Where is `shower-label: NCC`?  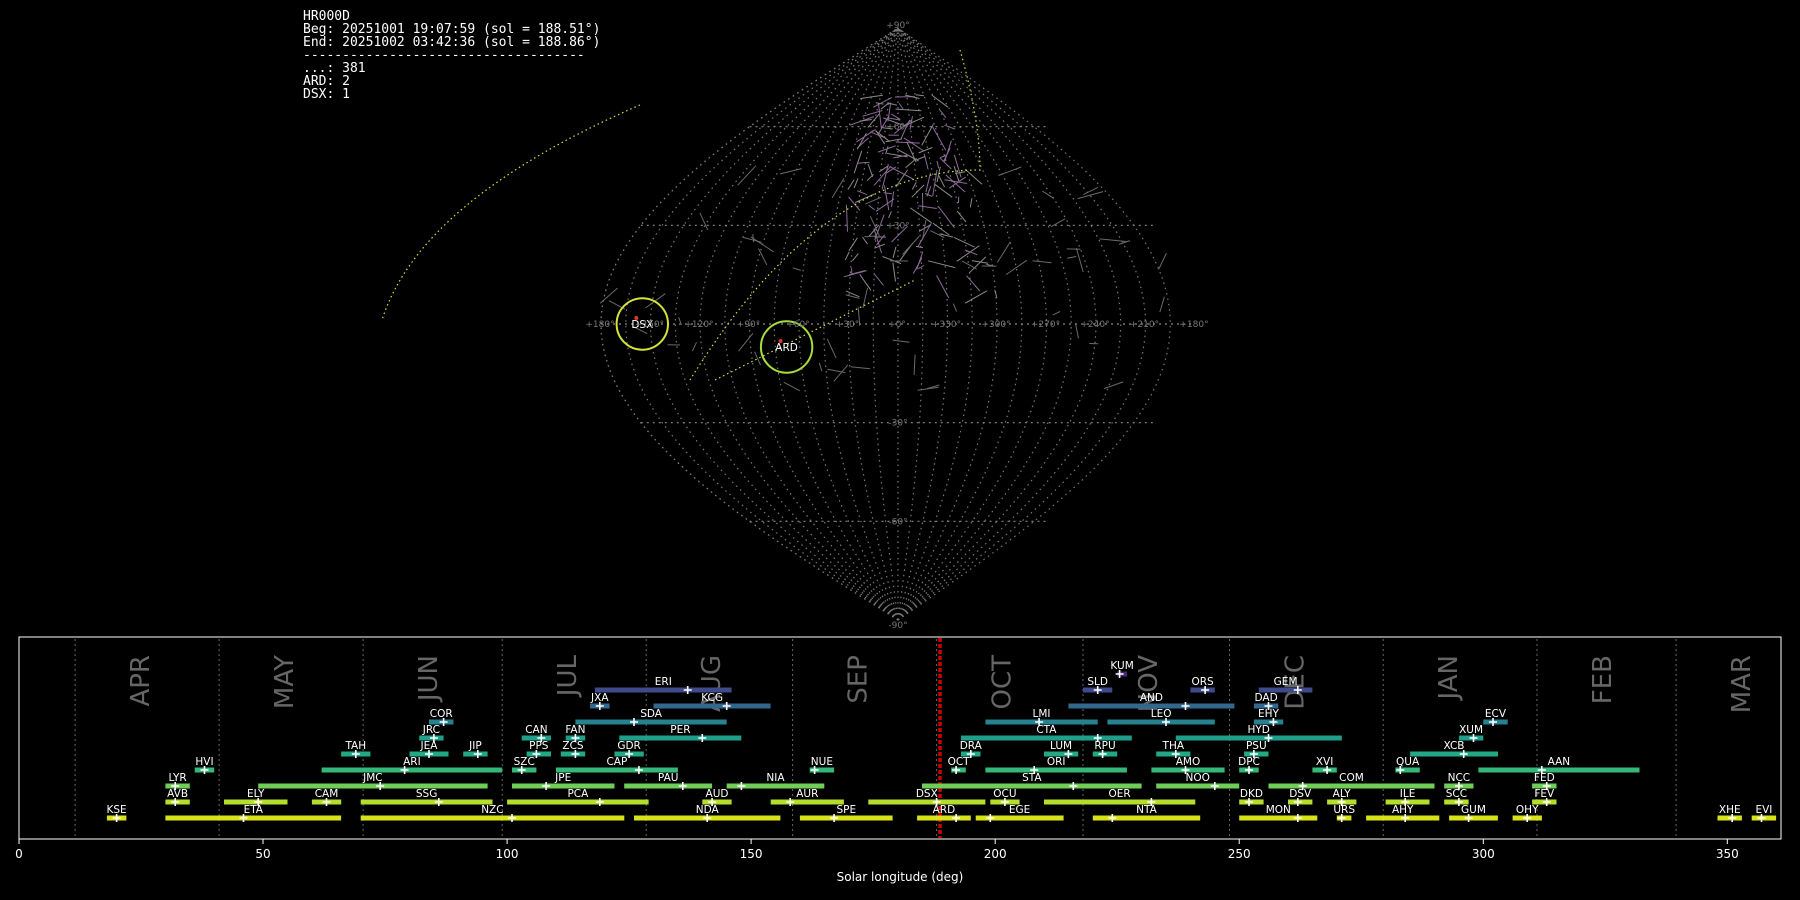 shower-label: NCC is located at coordinates (1459, 778).